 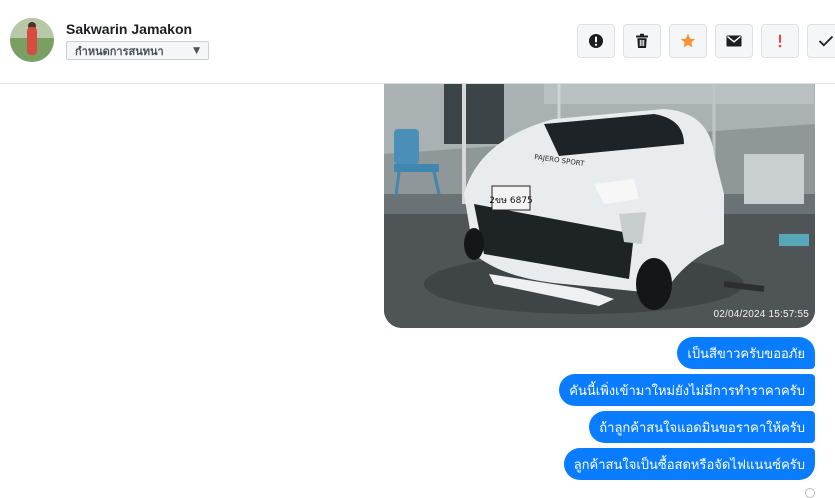 I want to click on exclamation-icon, so click(x=780, y=41).